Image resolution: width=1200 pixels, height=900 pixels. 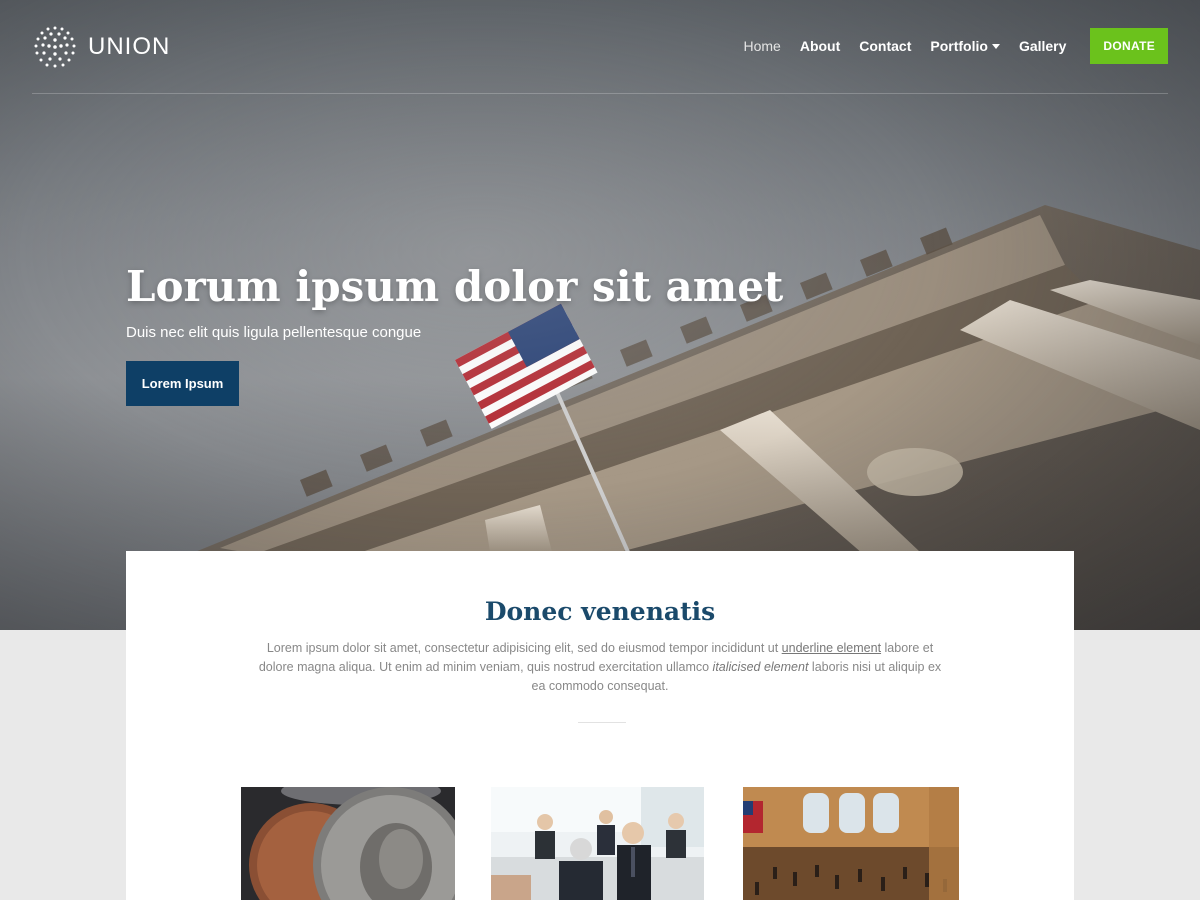 I want to click on nav-divider, so click(x=600, y=93).